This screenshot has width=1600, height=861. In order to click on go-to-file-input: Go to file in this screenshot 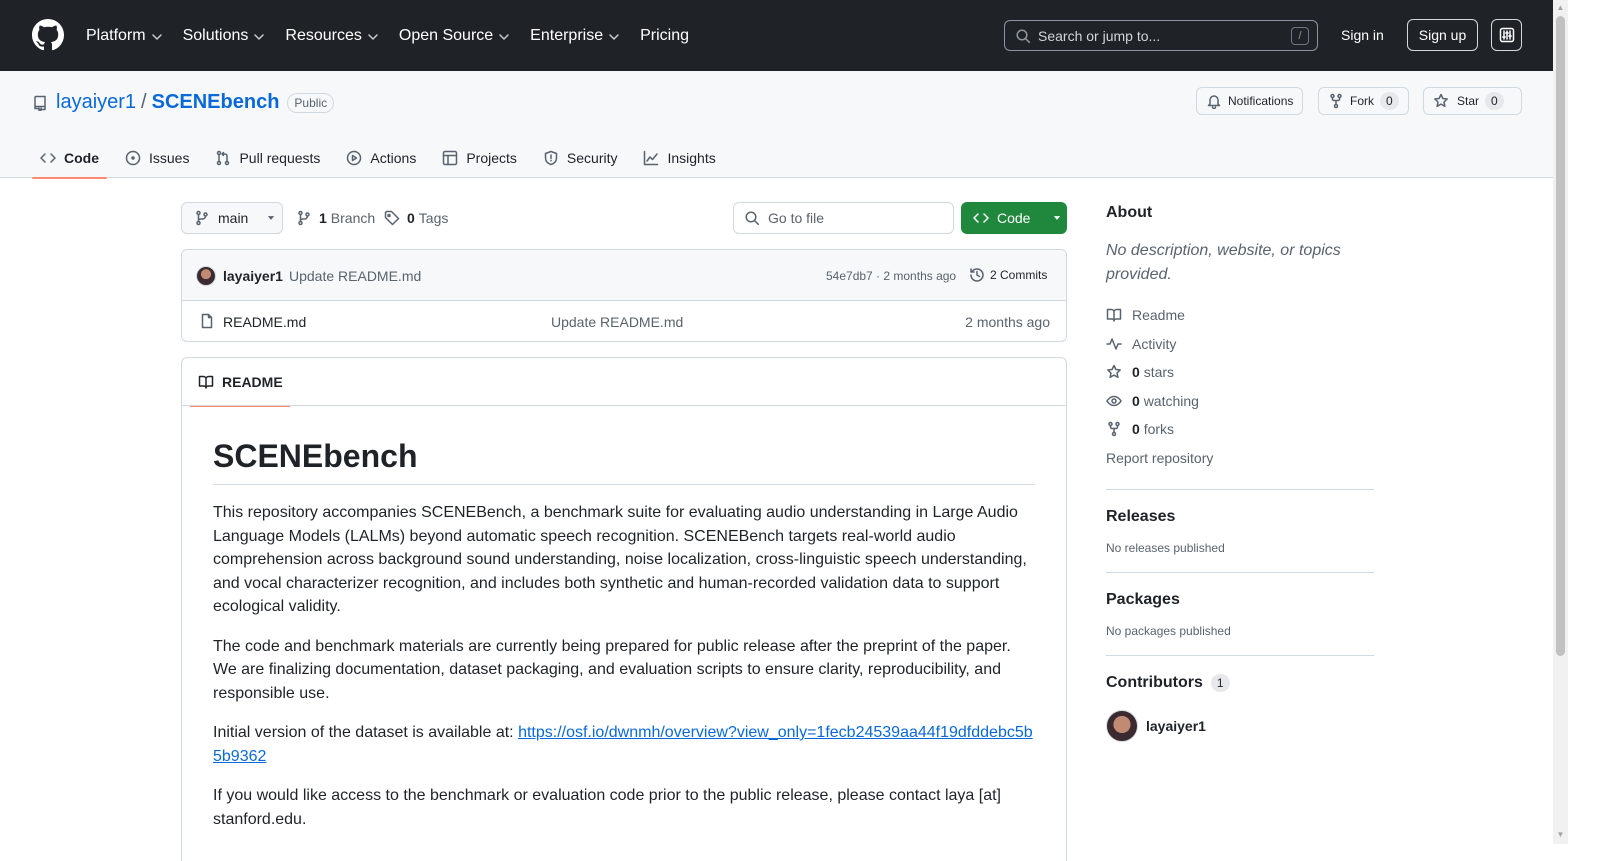, I will do `click(843, 218)`.